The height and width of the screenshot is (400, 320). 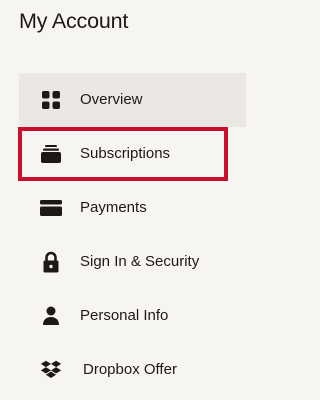 What do you see at coordinates (74, 21) in the screenshot?
I see `page-title: My Account` at bounding box center [74, 21].